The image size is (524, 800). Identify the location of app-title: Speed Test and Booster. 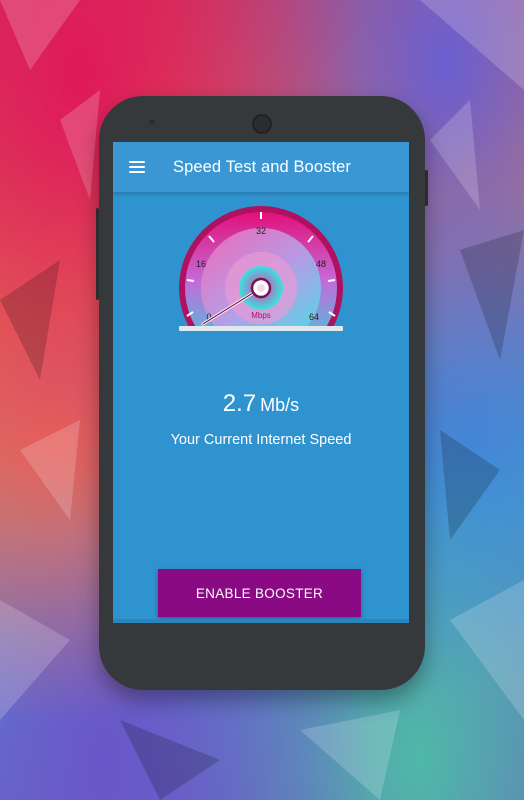
(262, 166).